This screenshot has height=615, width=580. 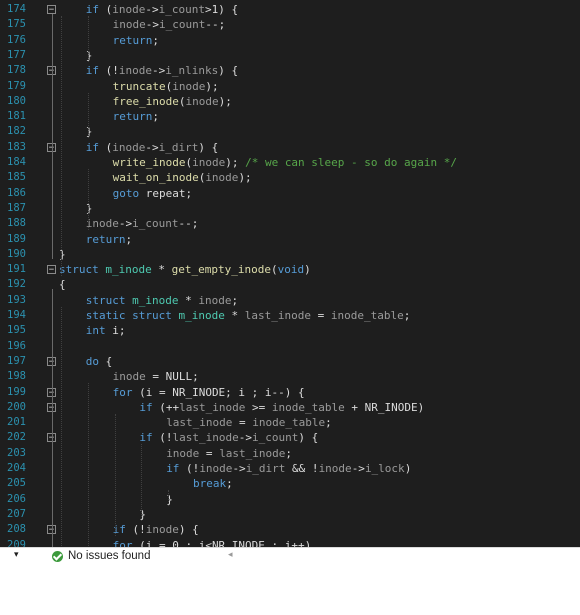 What do you see at coordinates (228, 437) in the screenshot?
I see `code-line: if (!last_inode->i_count) {` at bounding box center [228, 437].